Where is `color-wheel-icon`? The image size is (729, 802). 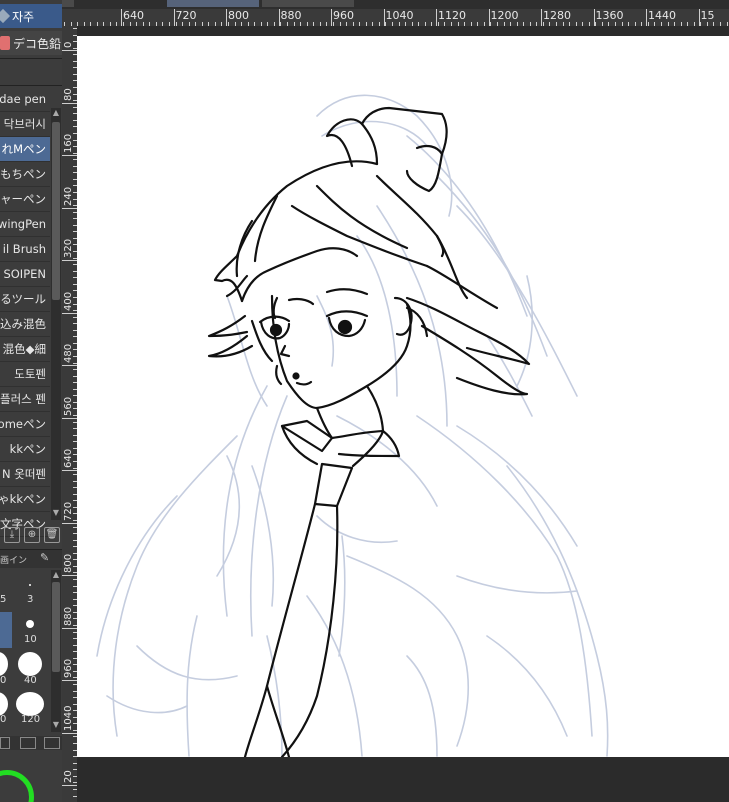
color-wheel-icon is located at coordinates (17, 786).